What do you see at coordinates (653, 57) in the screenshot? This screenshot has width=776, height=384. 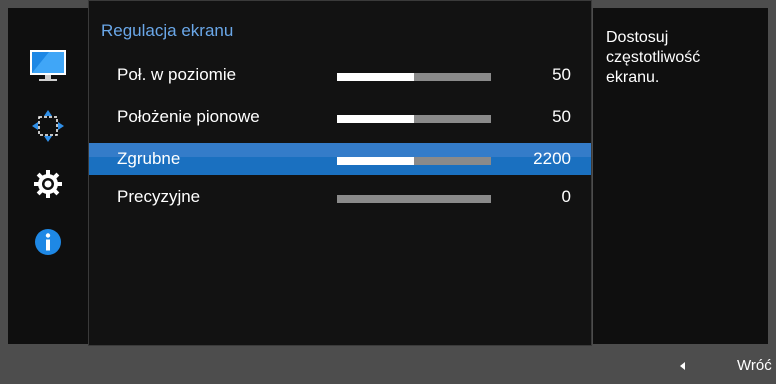 I see `help-text-line: częstotliwość` at bounding box center [653, 57].